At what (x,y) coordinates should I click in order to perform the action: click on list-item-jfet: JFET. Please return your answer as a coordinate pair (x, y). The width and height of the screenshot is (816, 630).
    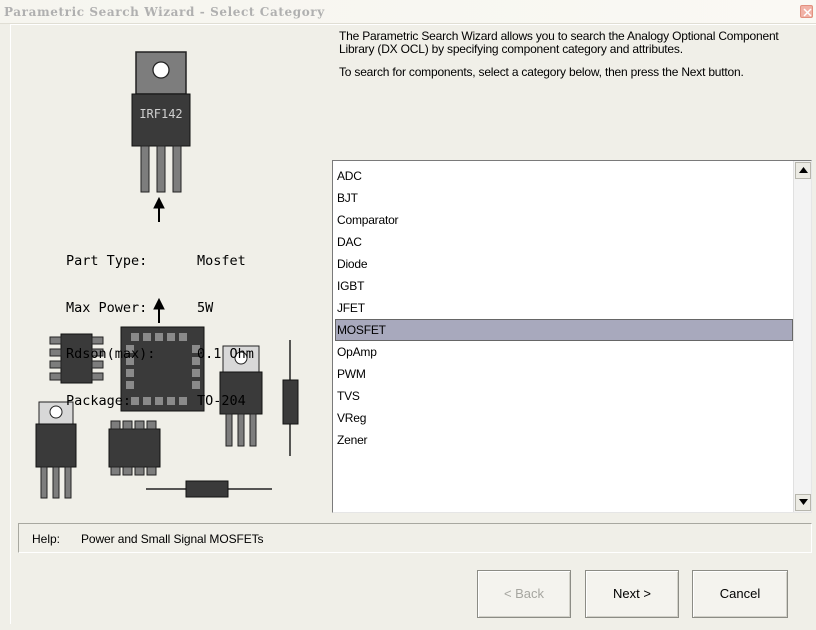
    Looking at the image, I should click on (564, 308).